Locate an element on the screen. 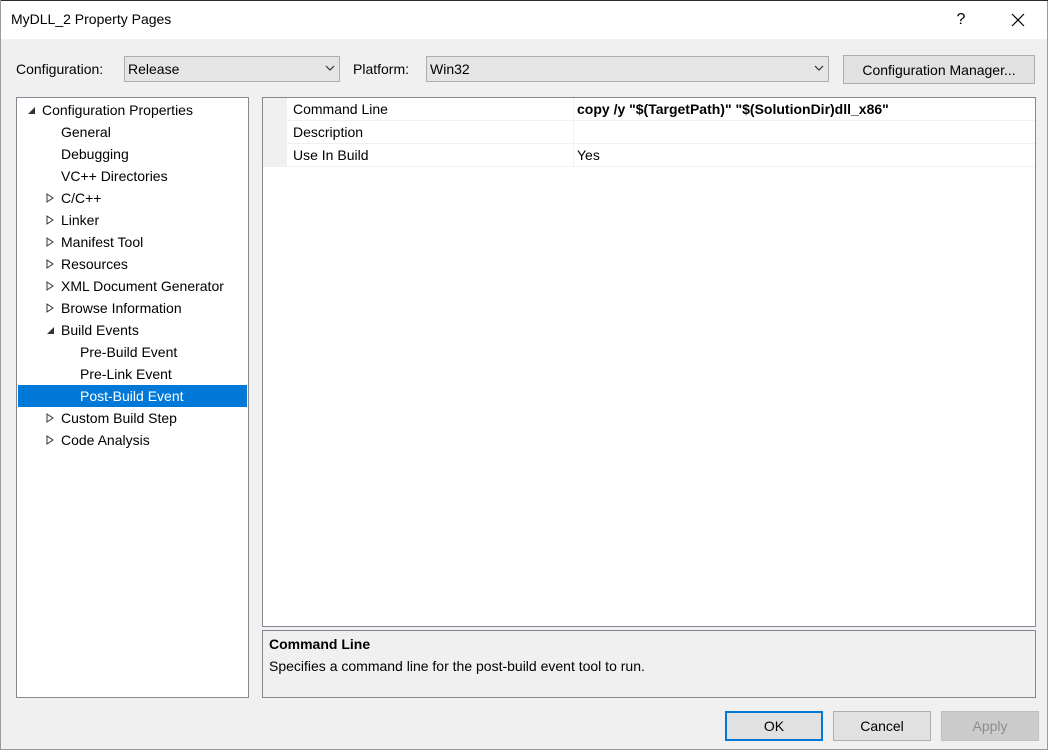 The width and height of the screenshot is (1048, 750). tree-item-vc-directories: VC++ Directories is located at coordinates (132, 176).